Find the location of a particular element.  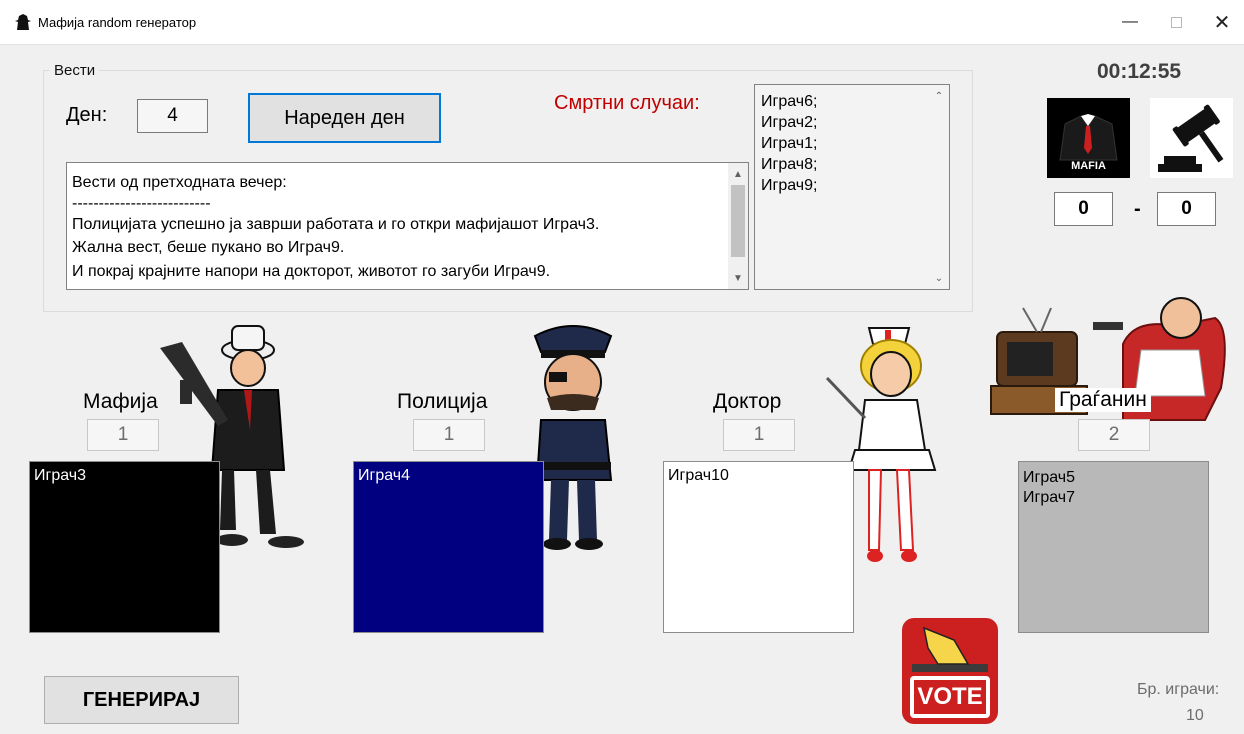

minimize-button: — is located at coordinates (1130, 22).